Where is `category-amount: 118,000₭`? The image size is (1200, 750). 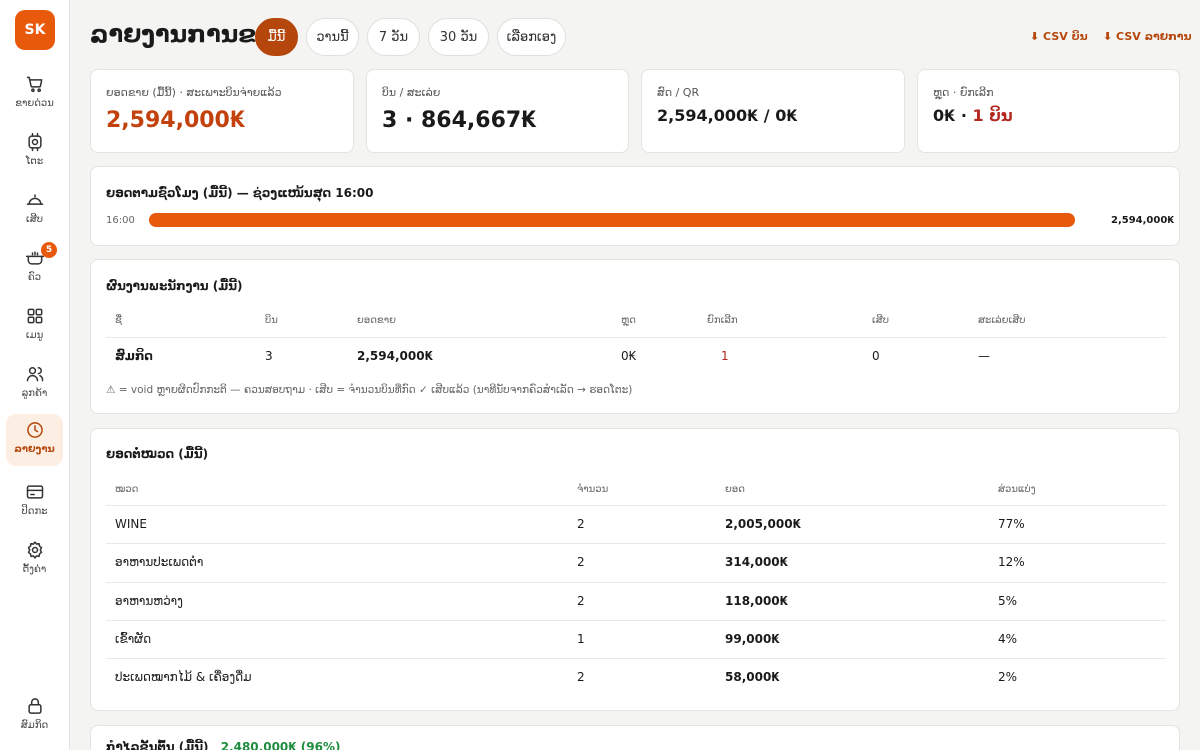
category-amount: 118,000₭ is located at coordinates (757, 601).